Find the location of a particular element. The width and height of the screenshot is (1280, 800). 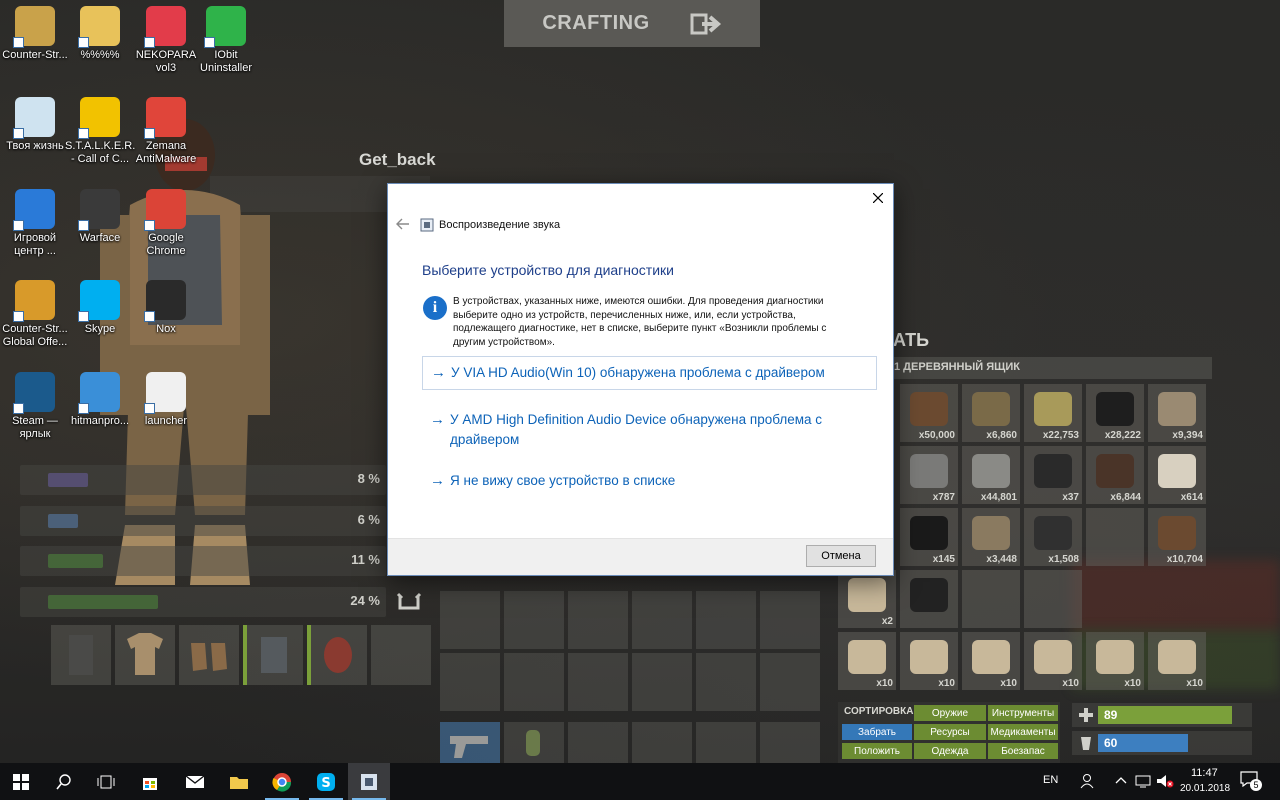

loot-slot: x22,753 is located at coordinates (1053, 413).